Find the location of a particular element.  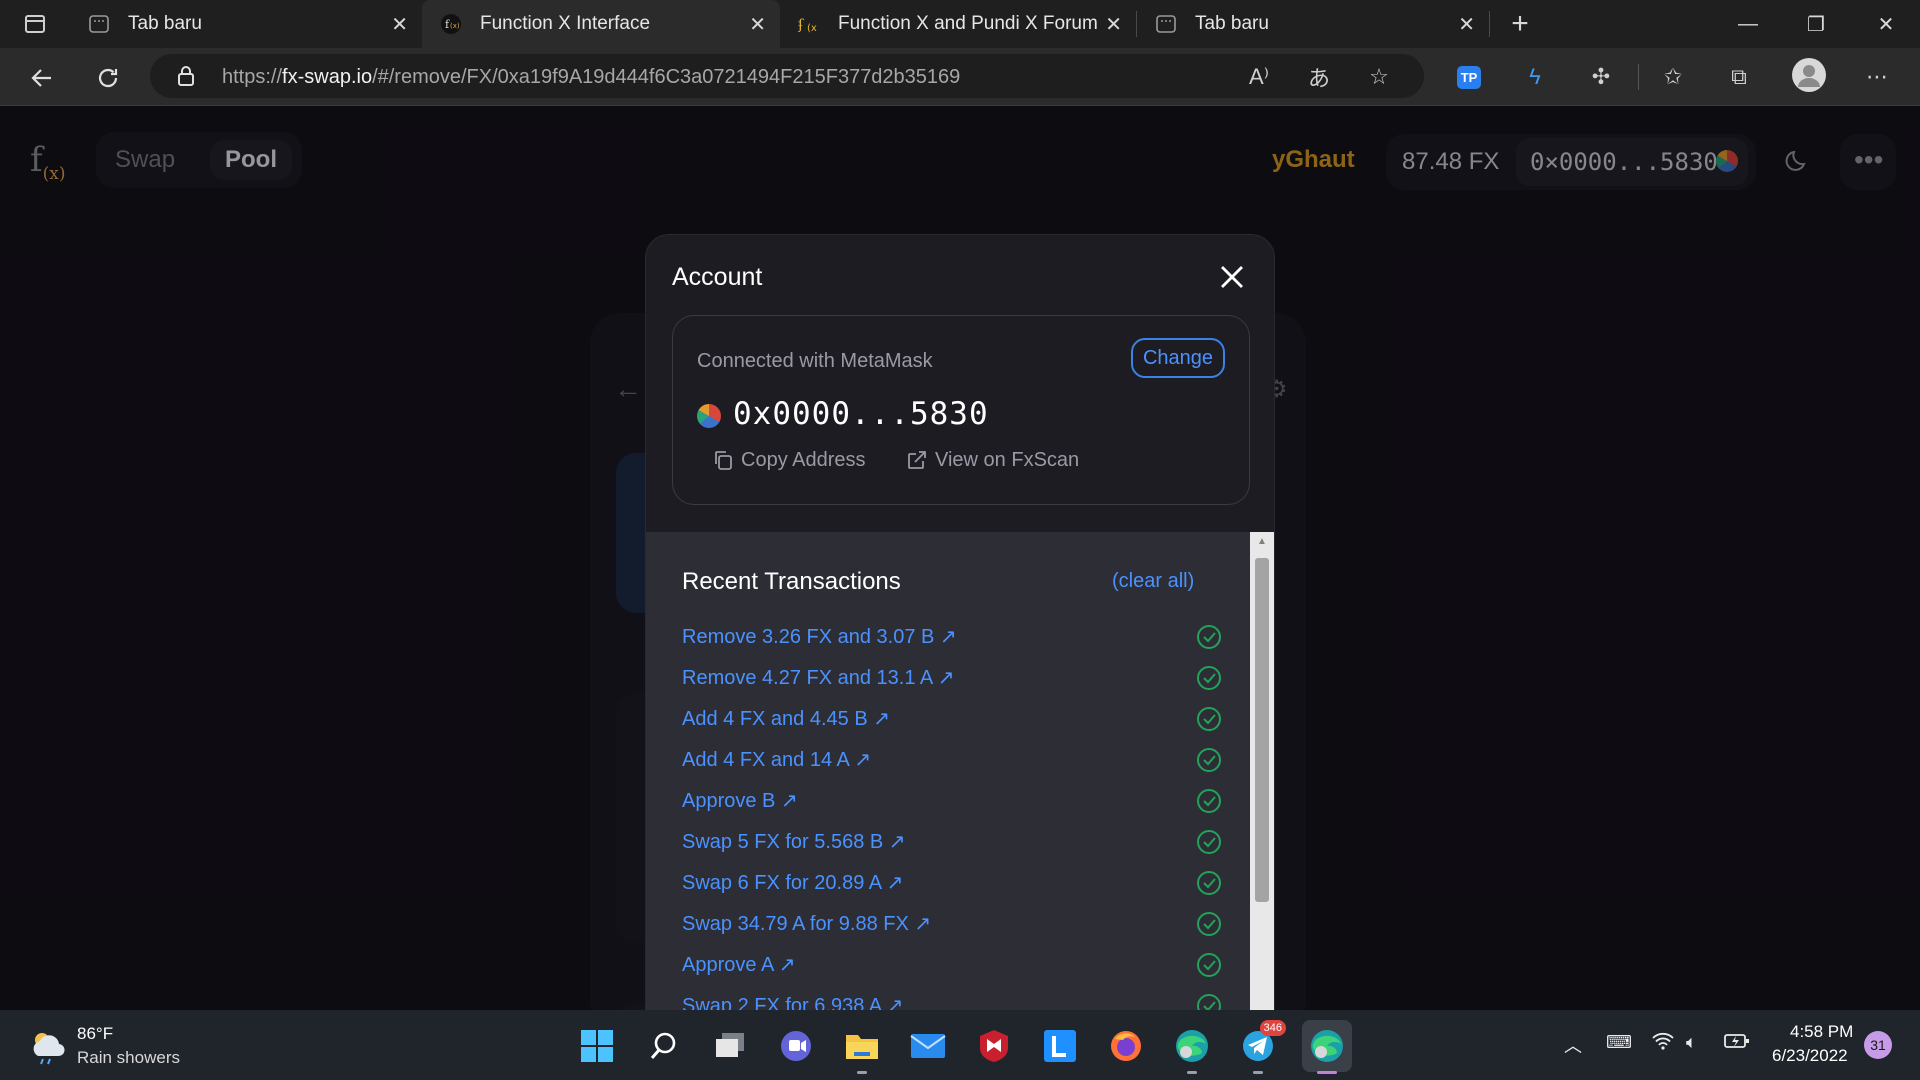

search-icon is located at coordinates (663, 1045).